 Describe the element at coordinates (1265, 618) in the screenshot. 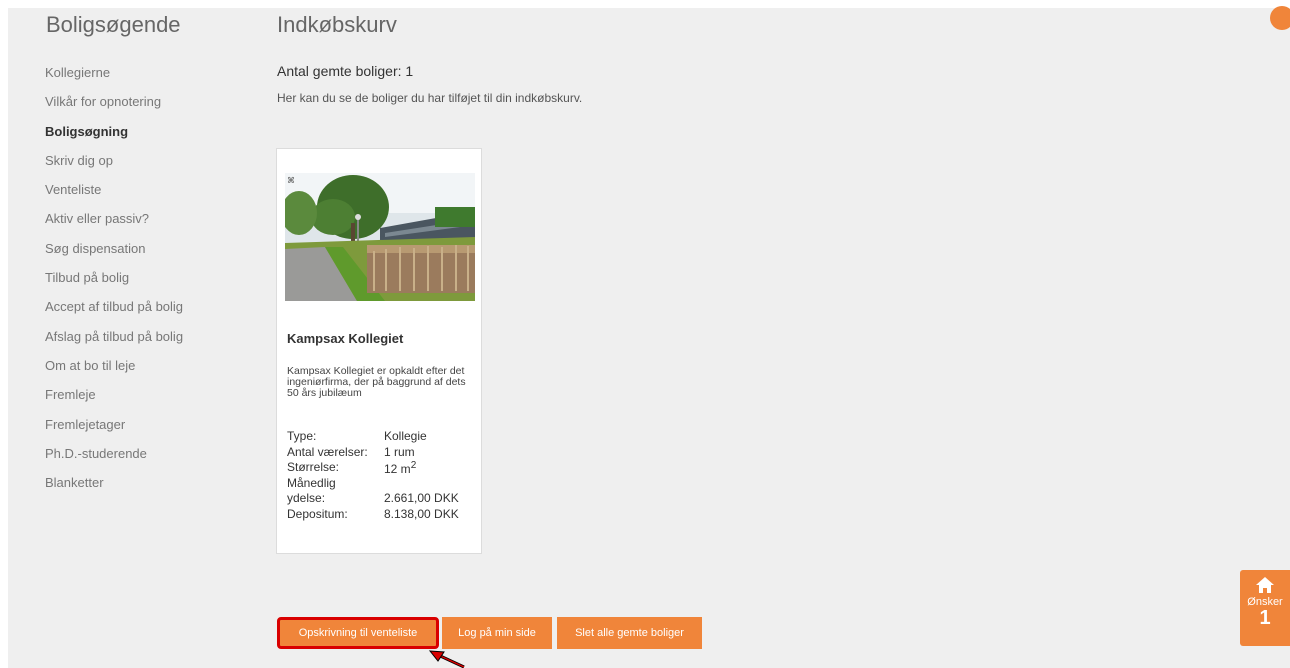

I see `wishlist-count: 1` at that location.